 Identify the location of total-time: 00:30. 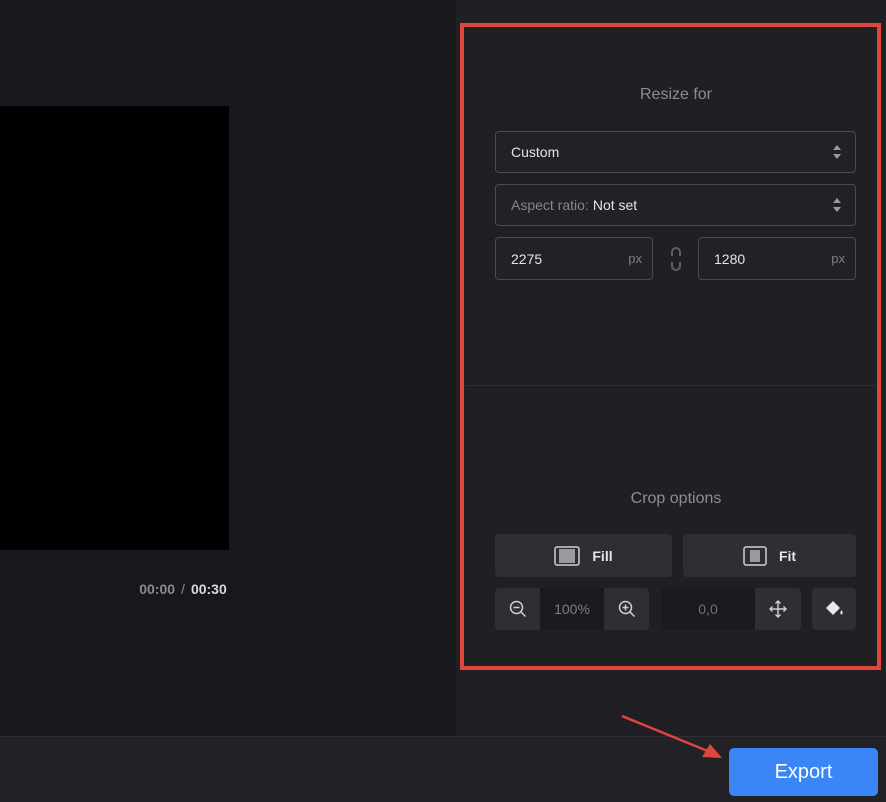
(208, 589).